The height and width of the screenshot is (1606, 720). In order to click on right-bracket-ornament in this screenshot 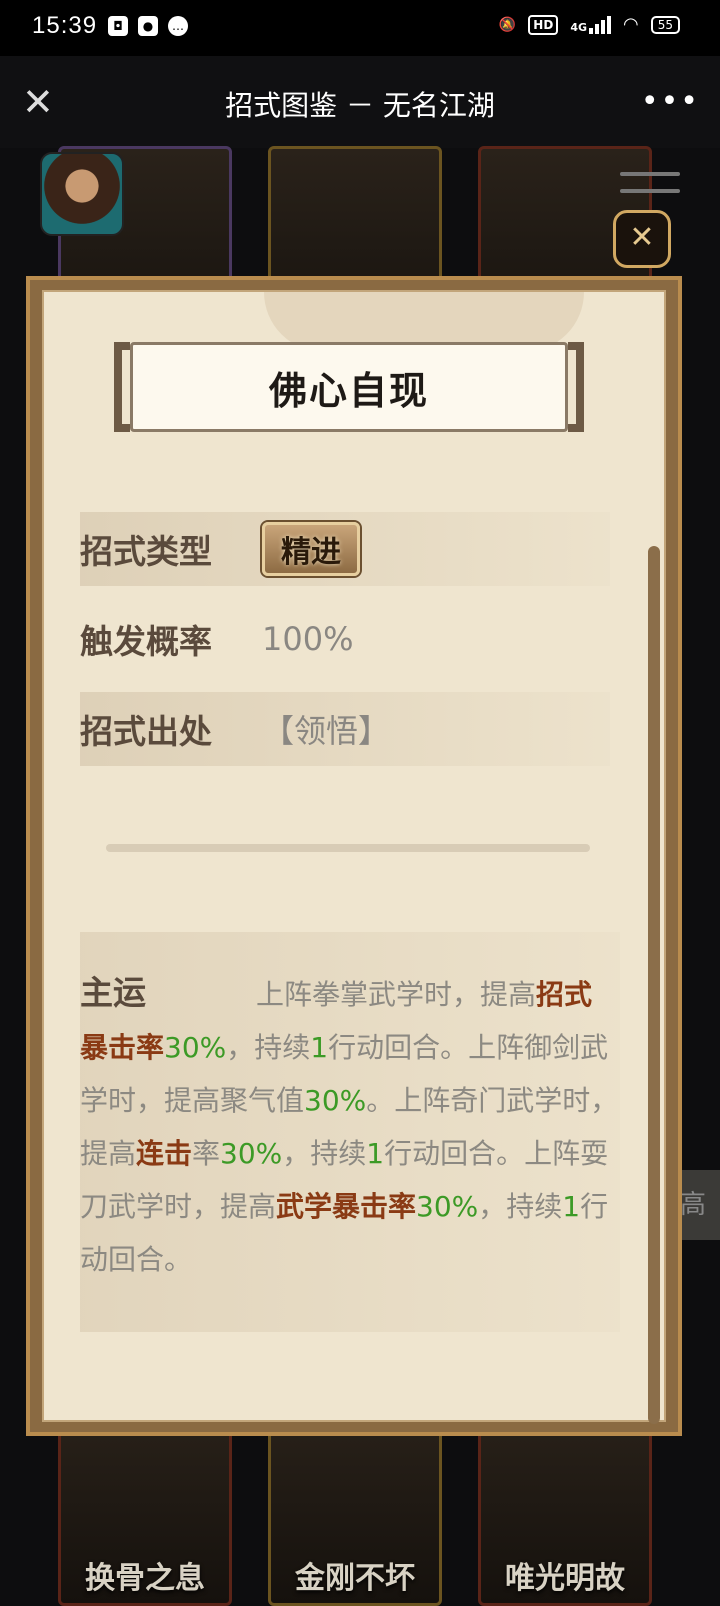, I will do `click(576, 387)`.